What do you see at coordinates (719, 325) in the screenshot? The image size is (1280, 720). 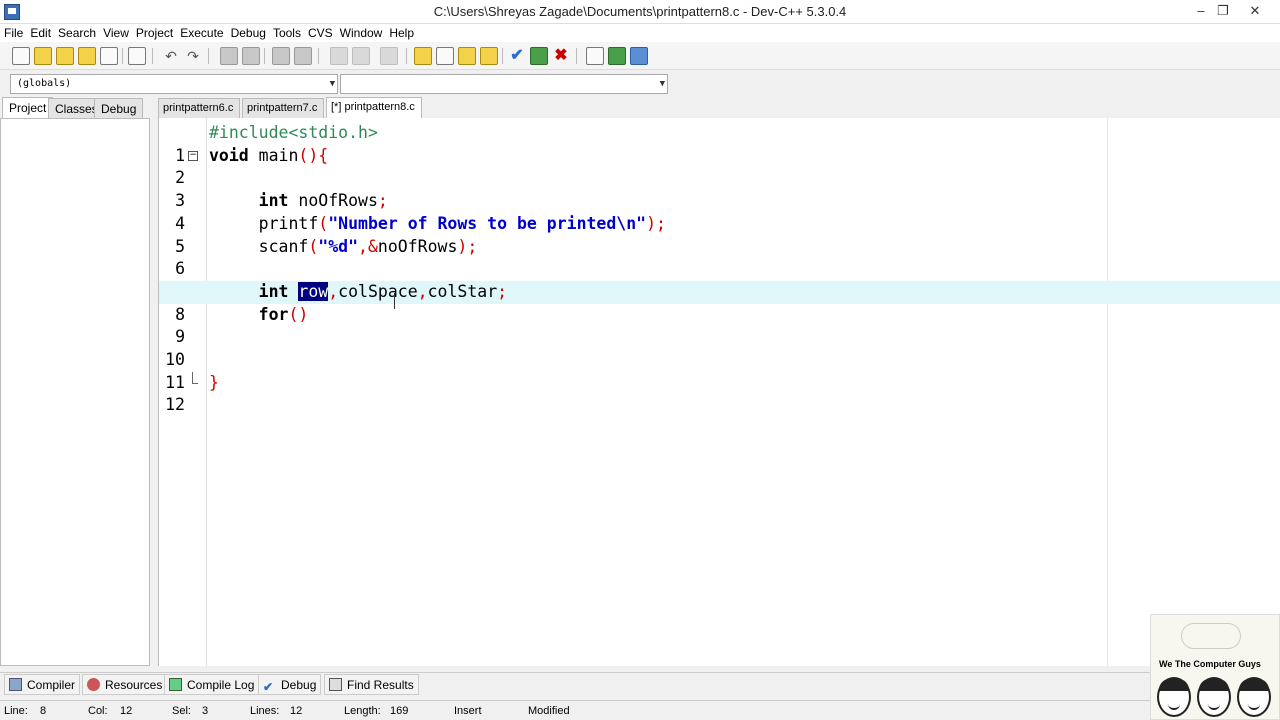 I see `code-line: 9 for()` at bounding box center [719, 325].